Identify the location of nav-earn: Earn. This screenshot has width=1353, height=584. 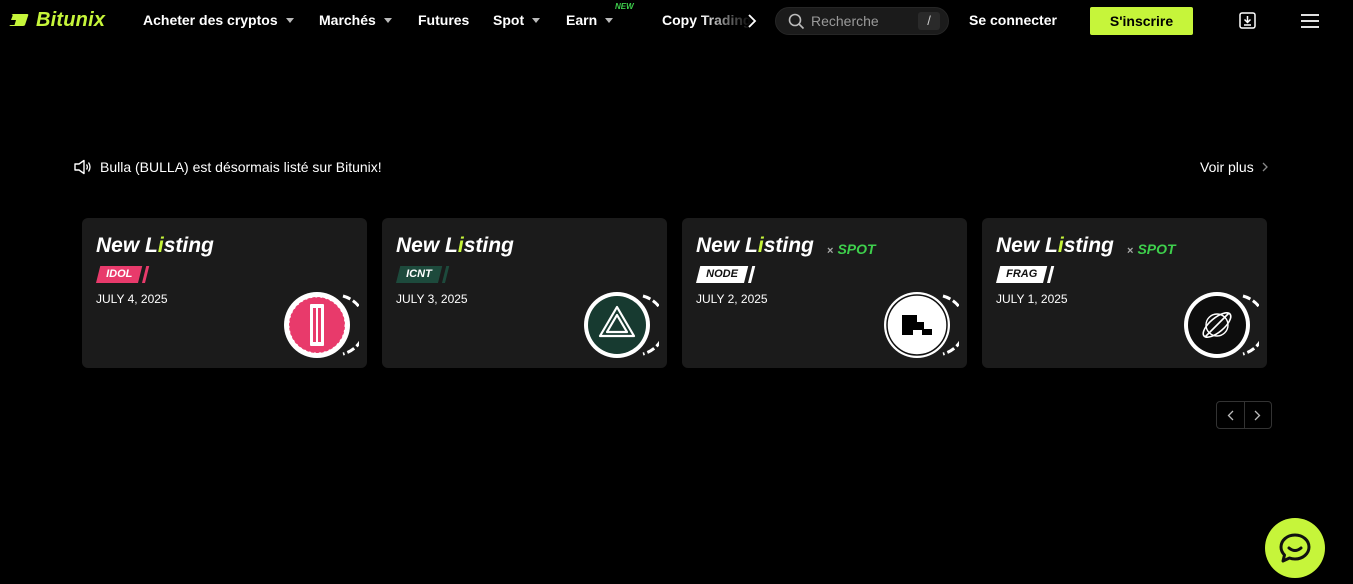
(590, 20).